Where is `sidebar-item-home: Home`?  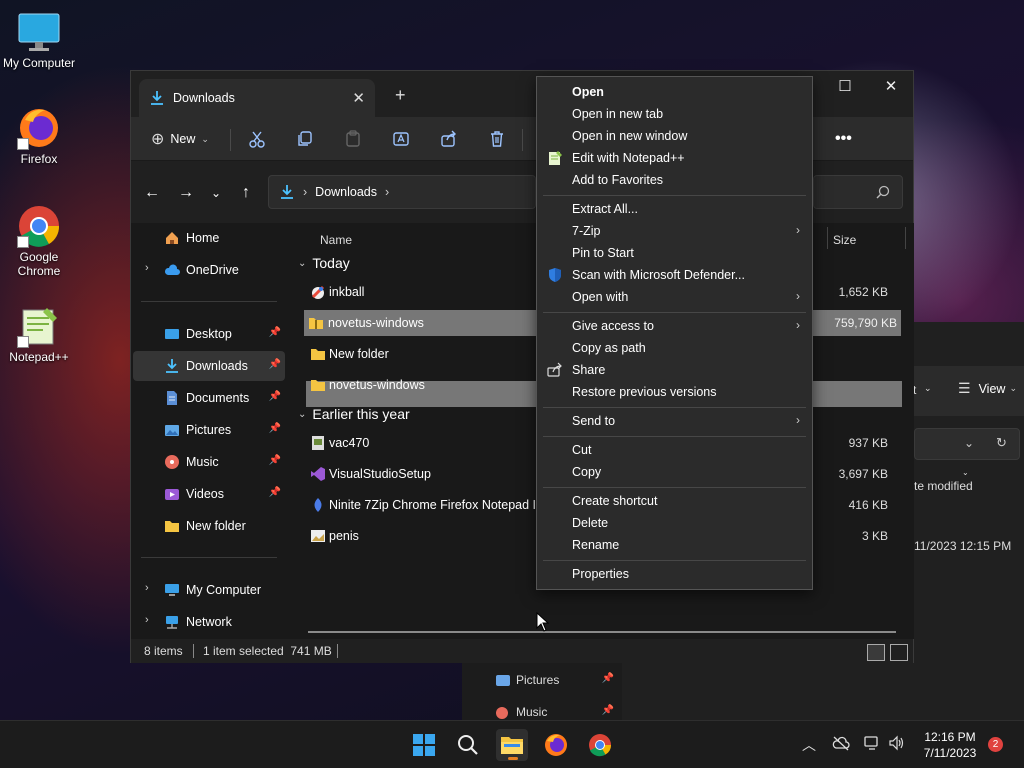 sidebar-item-home: Home is located at coordinates (209, 238).